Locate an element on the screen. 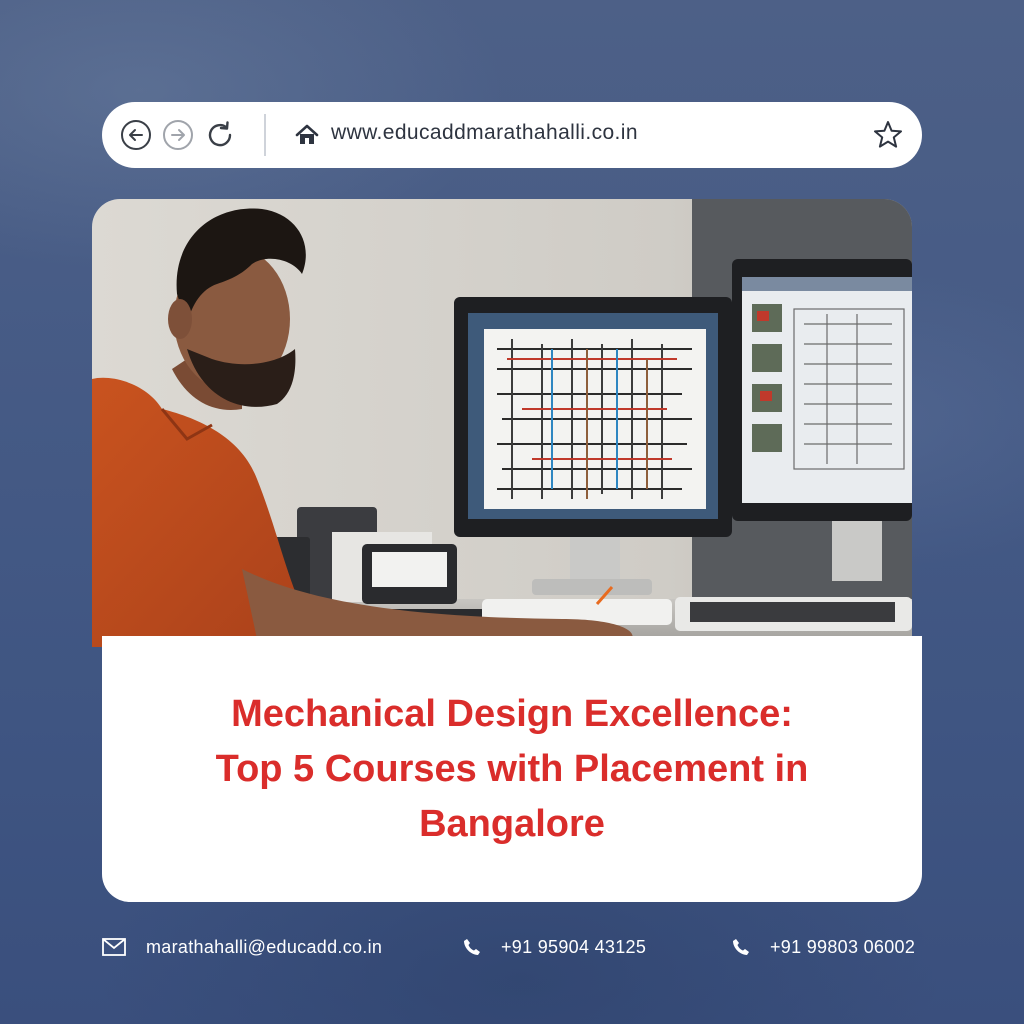 The image size is (1024, 1024). contact-phone-1-text: +91 95904 43125 is located at coordinates (573, 947).